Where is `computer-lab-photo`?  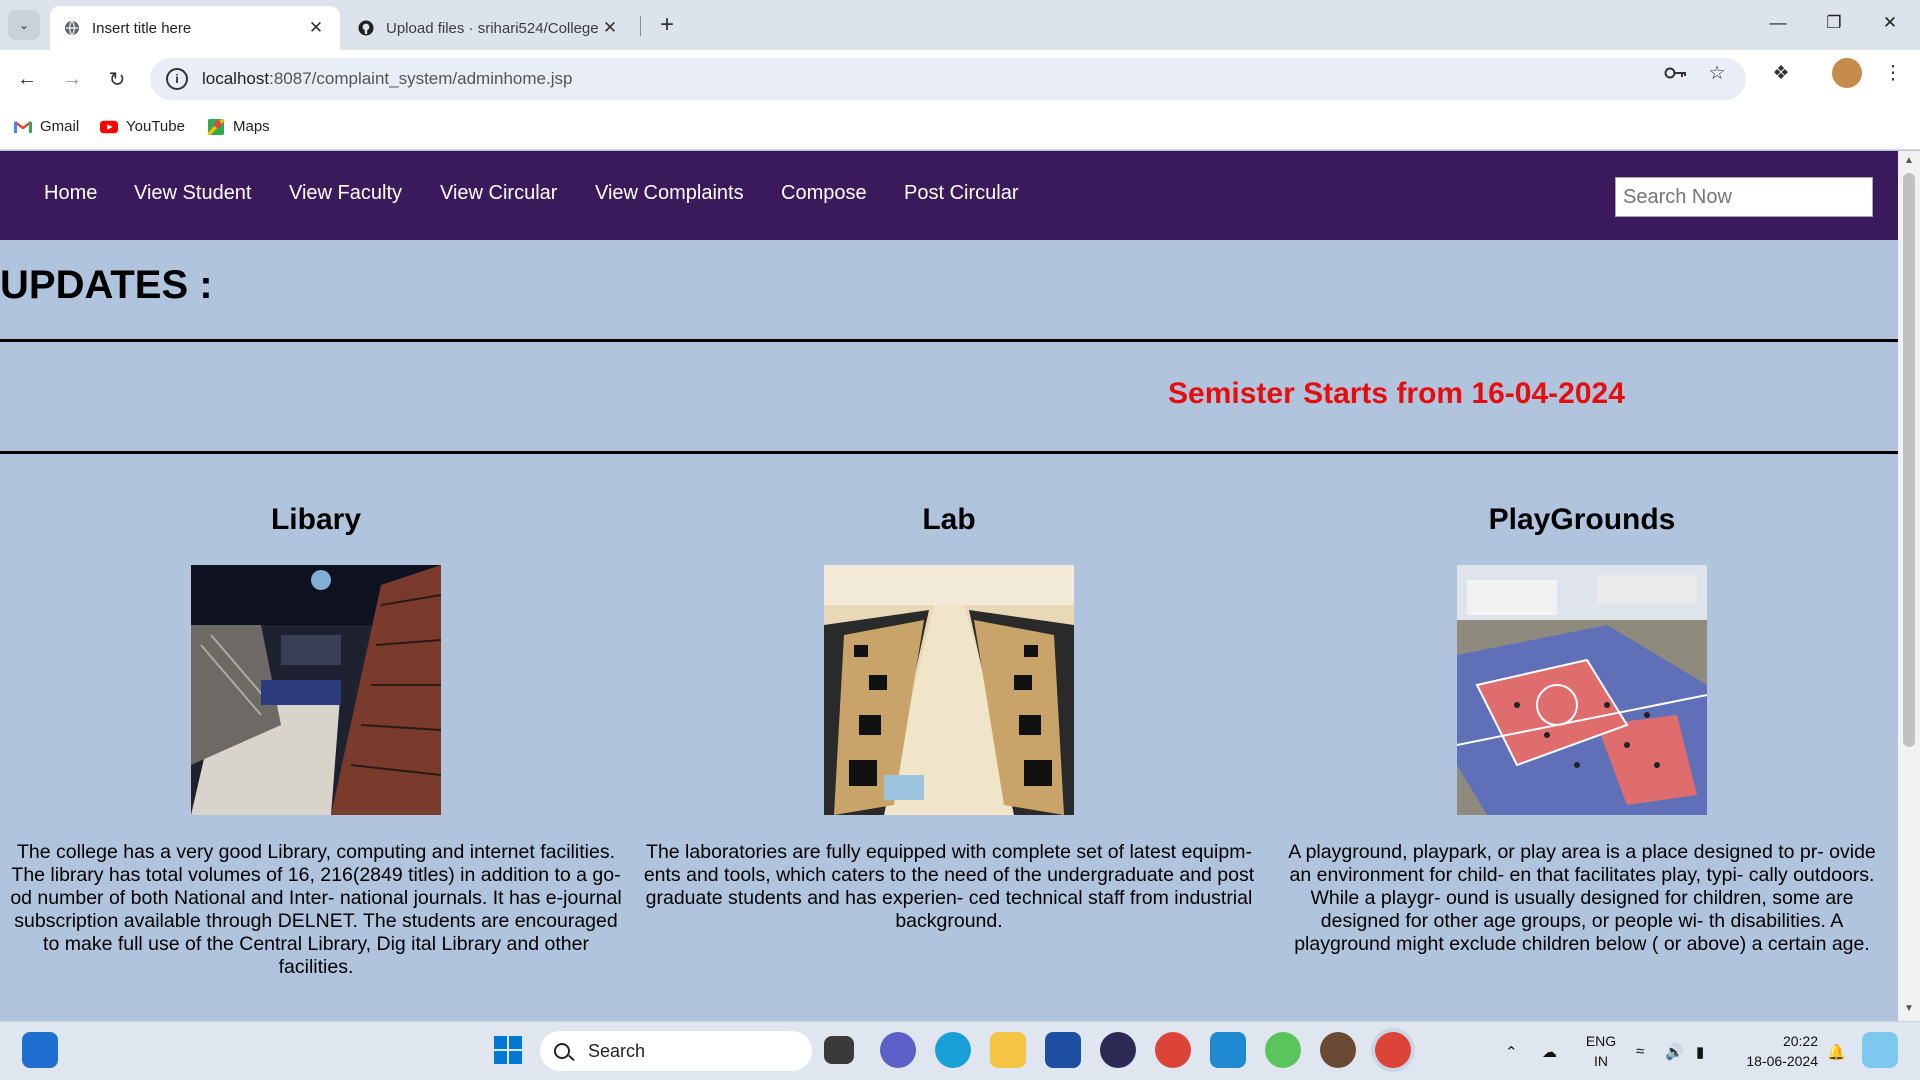 computer-lab-photo is located at coordinates (949, 690).